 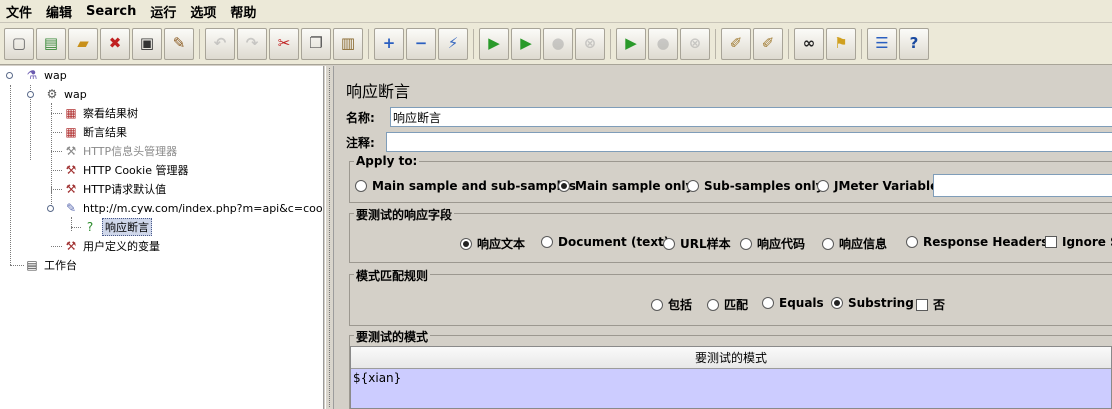 I want to click on apply-jmeter-variable-radio: JMeter Variable, so click(x=877, y=186).